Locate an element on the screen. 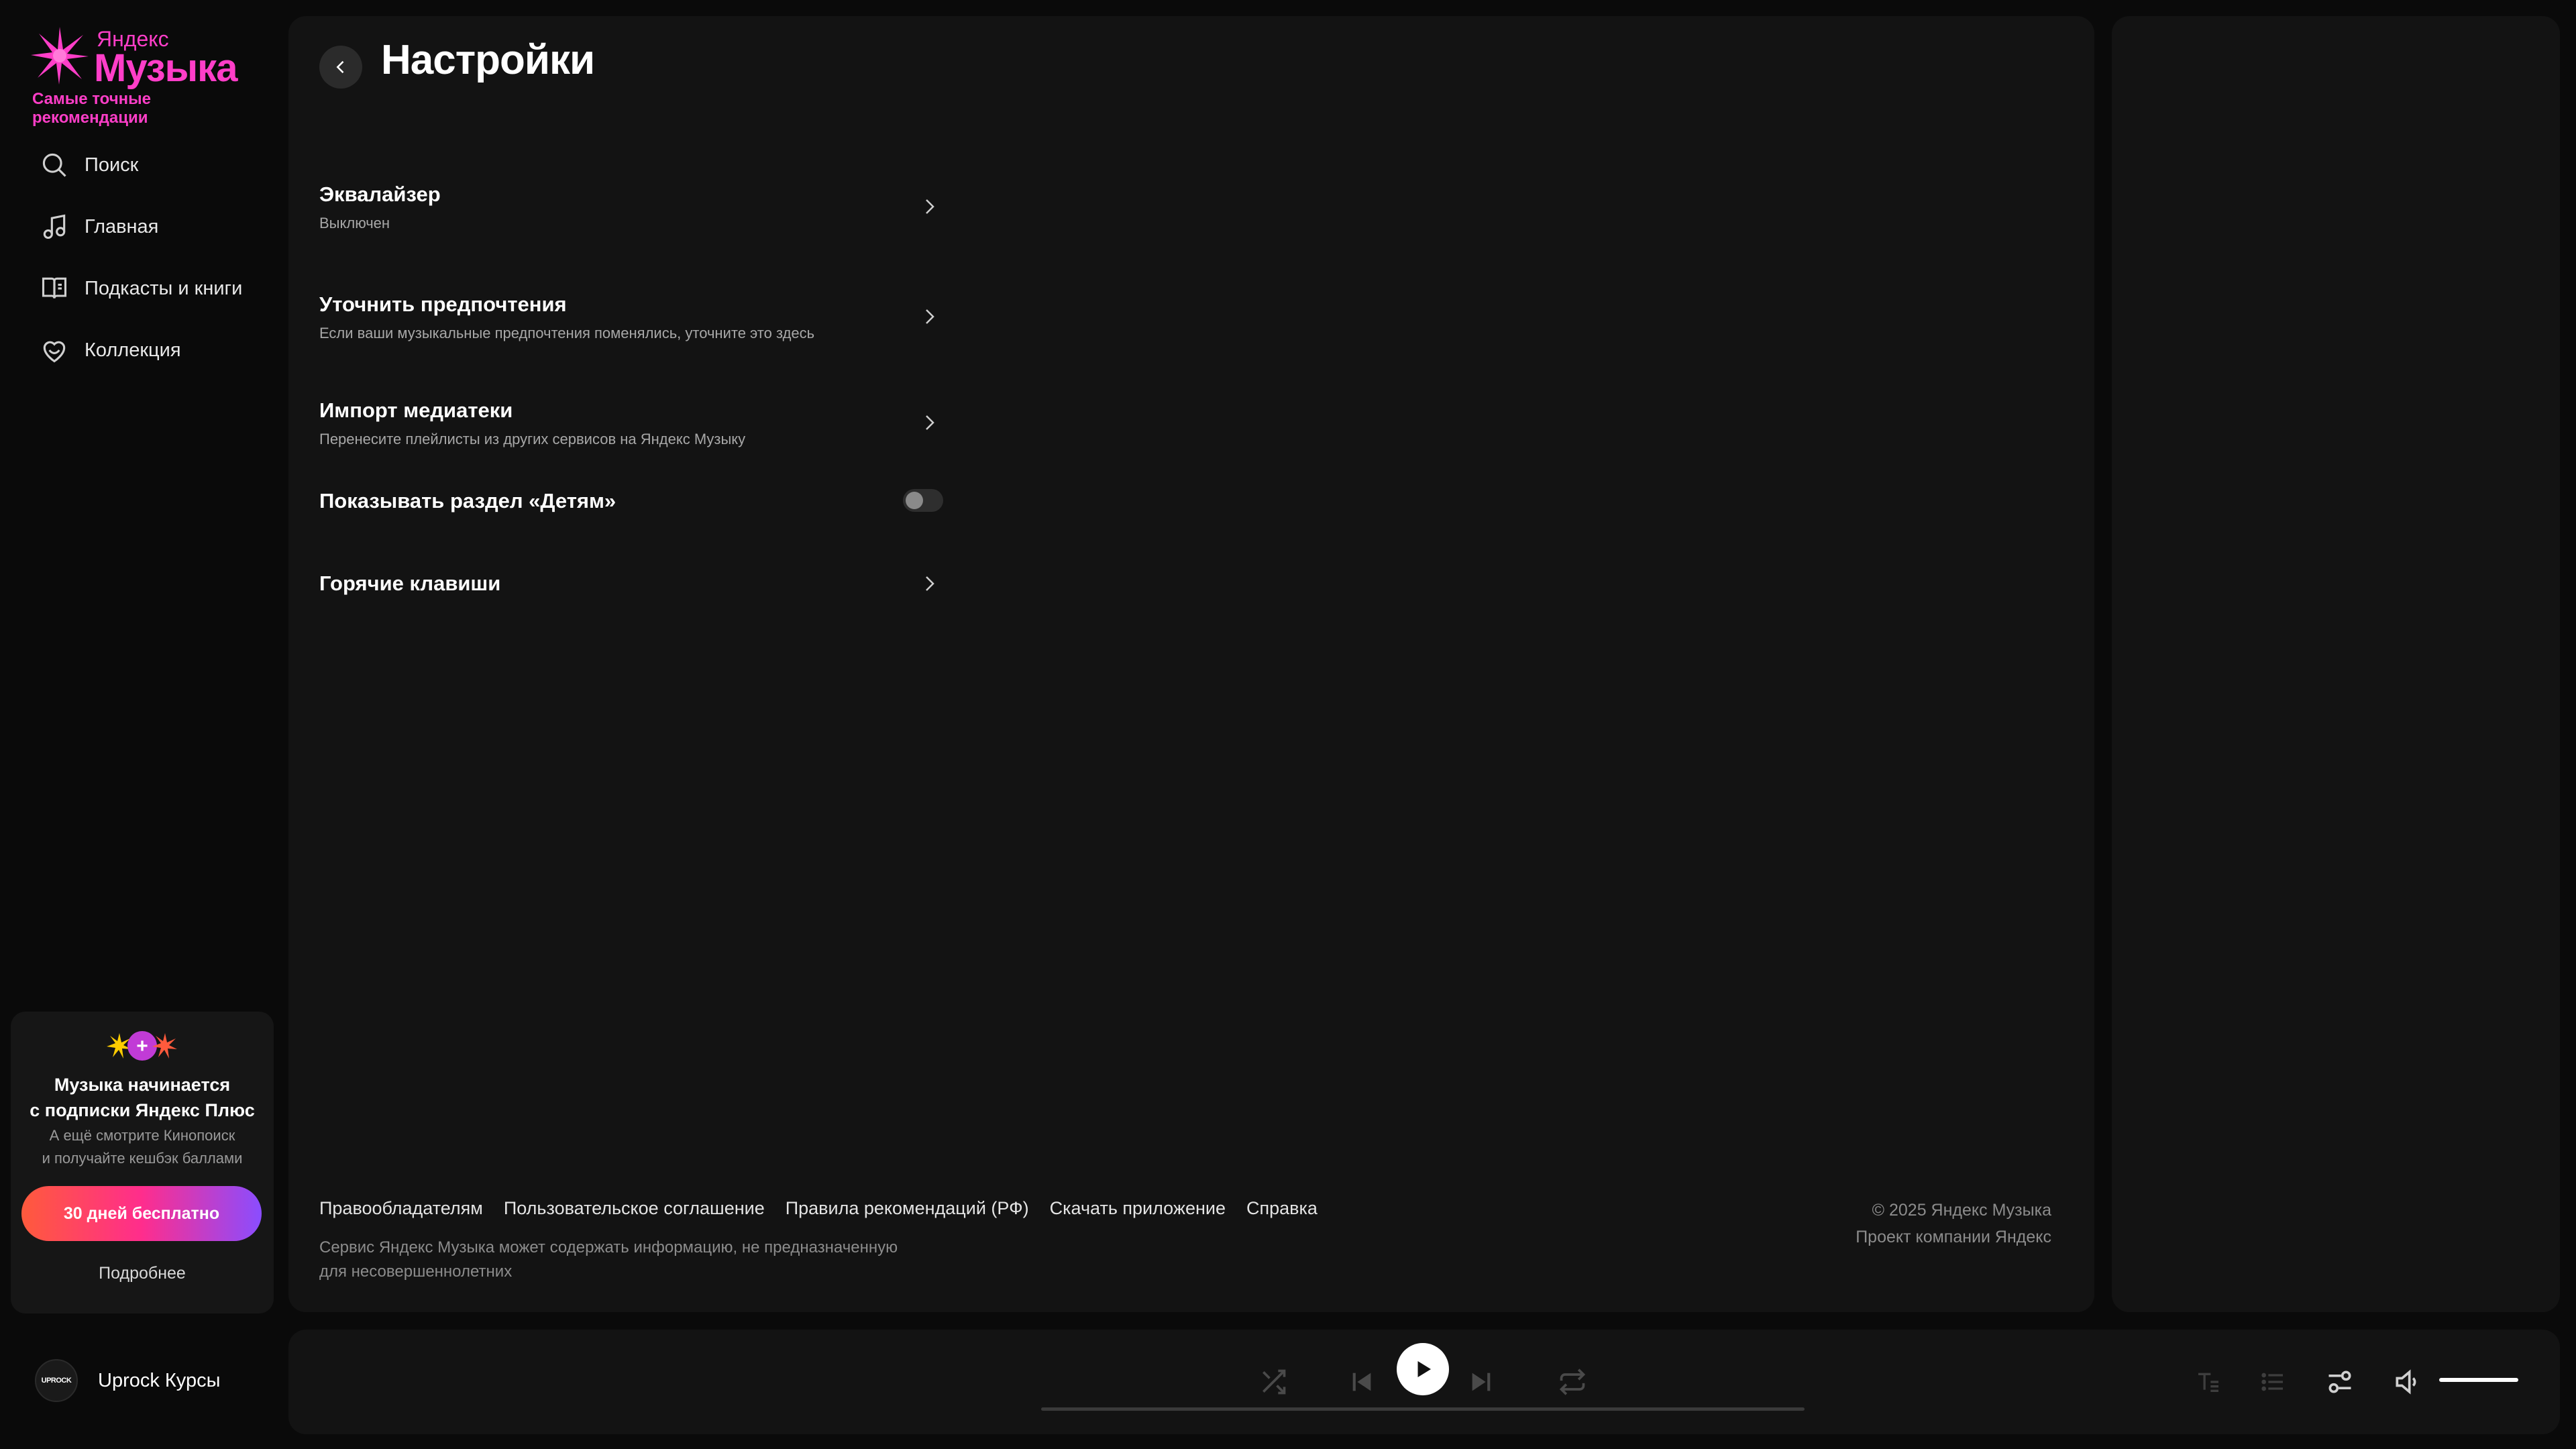 This screenshot has height=1449, width=2576. logo-tagline: Самые точные рекомендации is located at coordinates (92, 108).